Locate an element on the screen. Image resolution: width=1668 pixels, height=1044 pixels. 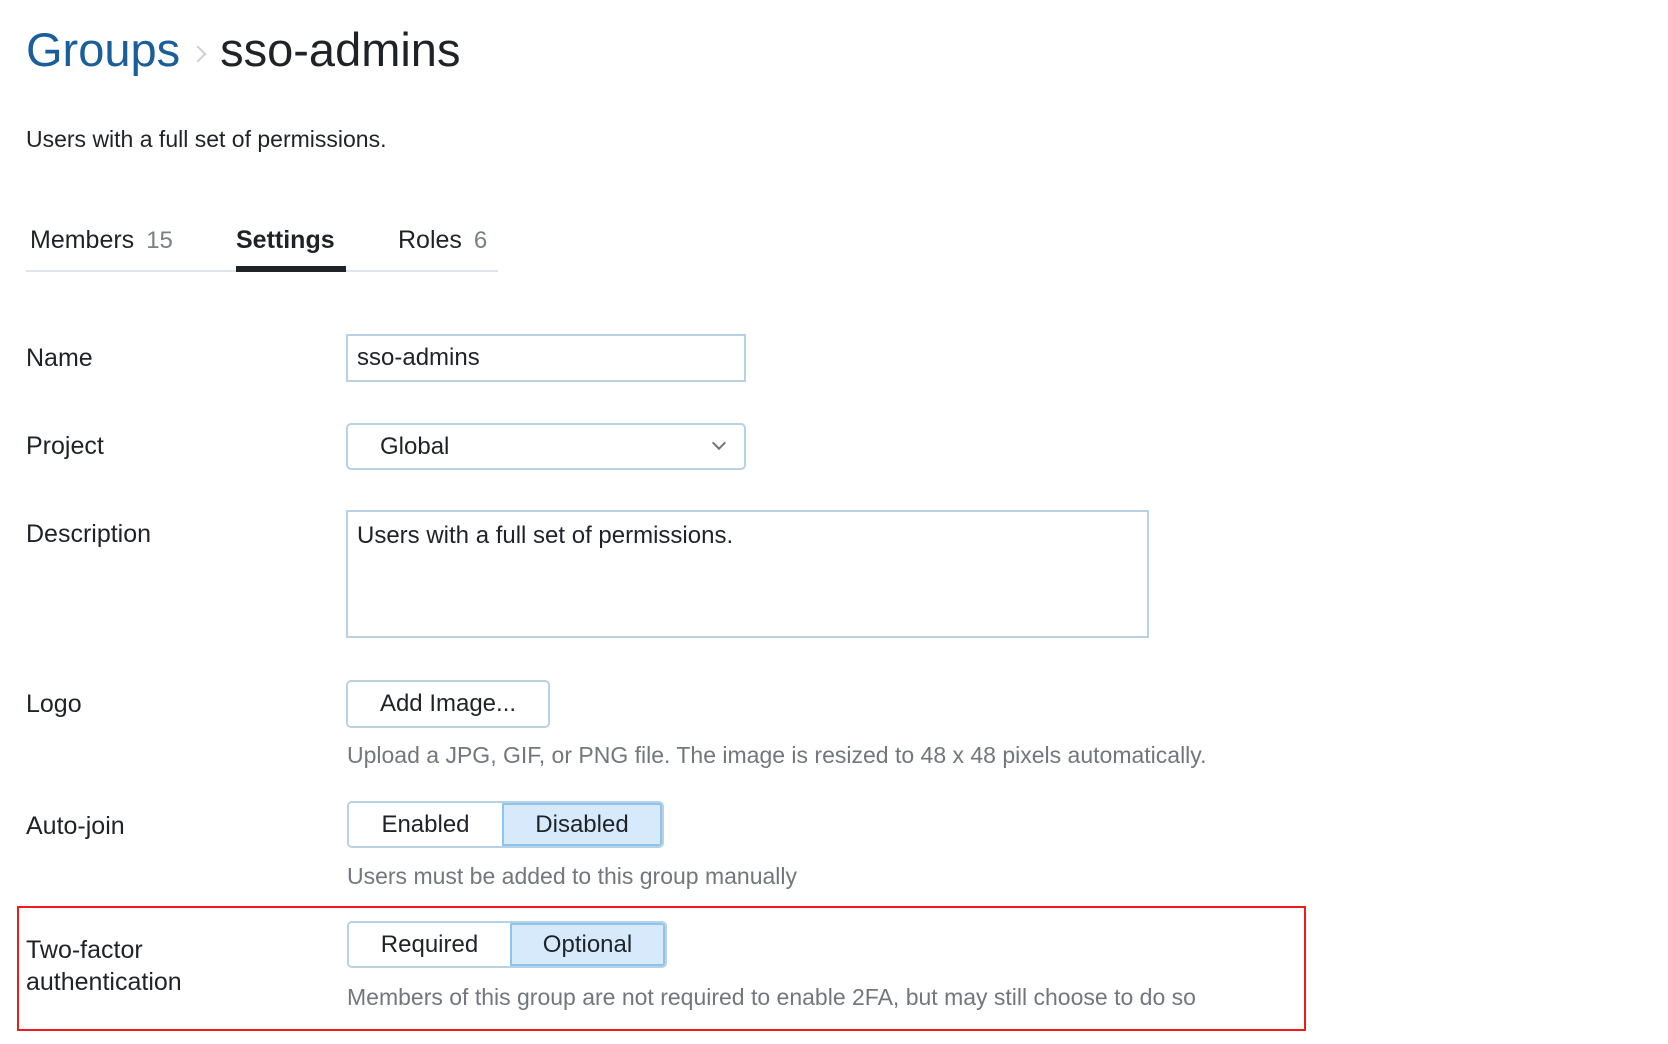
tab-members-label: Members is located at coordinates (82, 240).